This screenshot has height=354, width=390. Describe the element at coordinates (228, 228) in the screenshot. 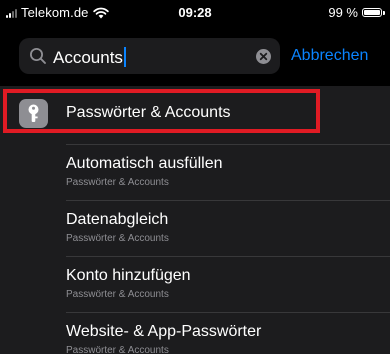

I see `result-item-data-sync: Datenabgleich Passwörter & Accounts` at that location.